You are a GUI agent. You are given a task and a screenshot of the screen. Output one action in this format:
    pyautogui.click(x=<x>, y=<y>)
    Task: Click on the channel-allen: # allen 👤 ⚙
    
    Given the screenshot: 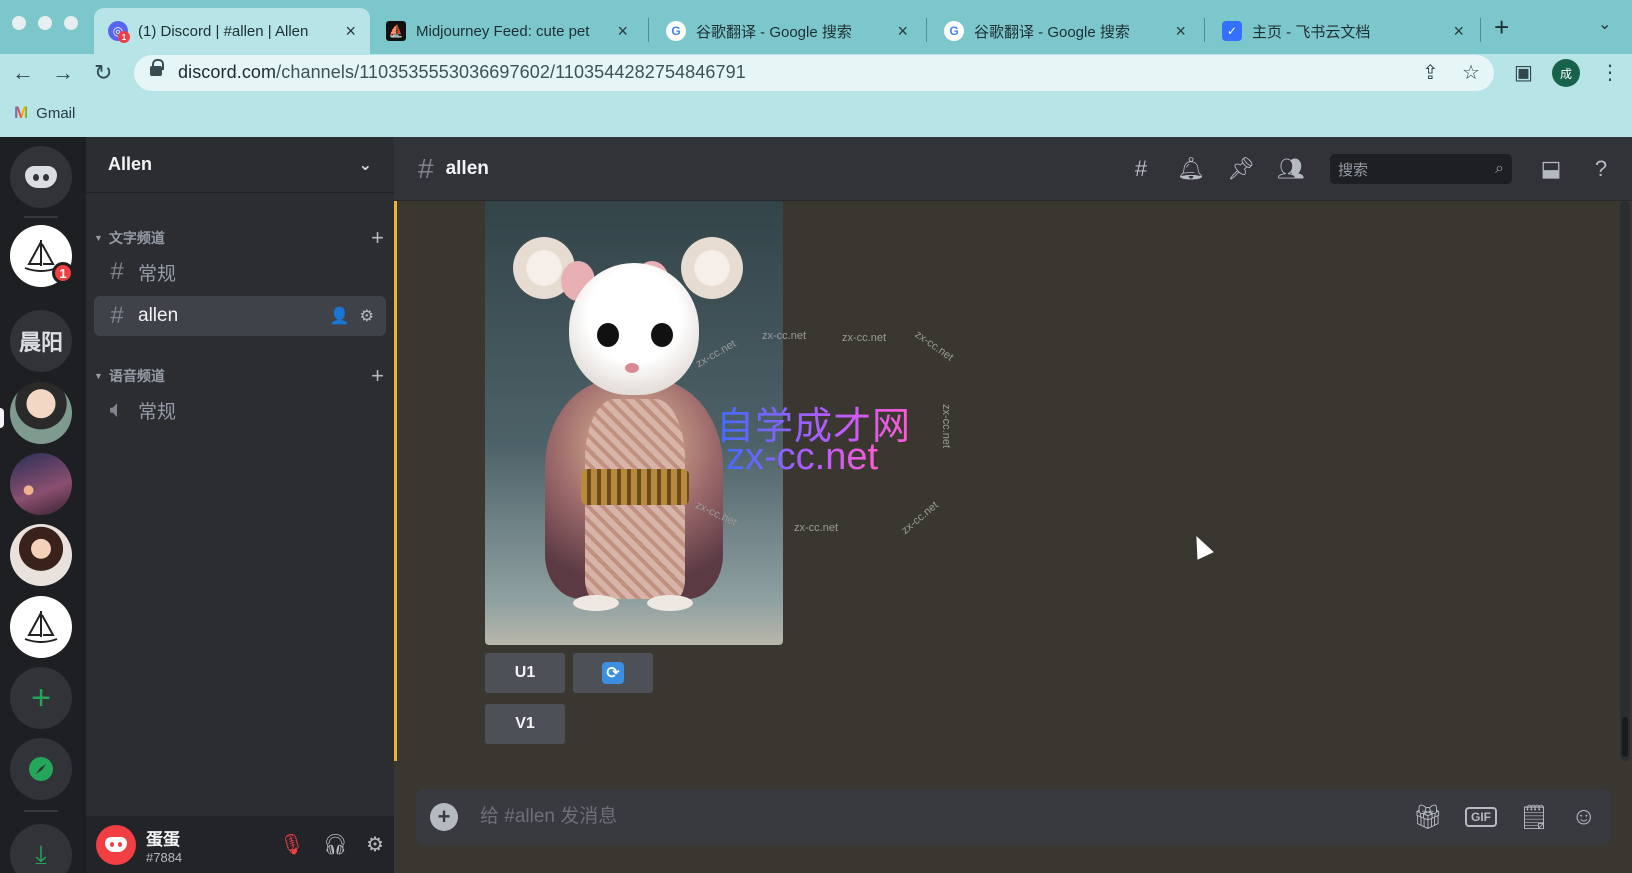 What is the action you would take?
    pyautogui.click(x=240, y=316)
    